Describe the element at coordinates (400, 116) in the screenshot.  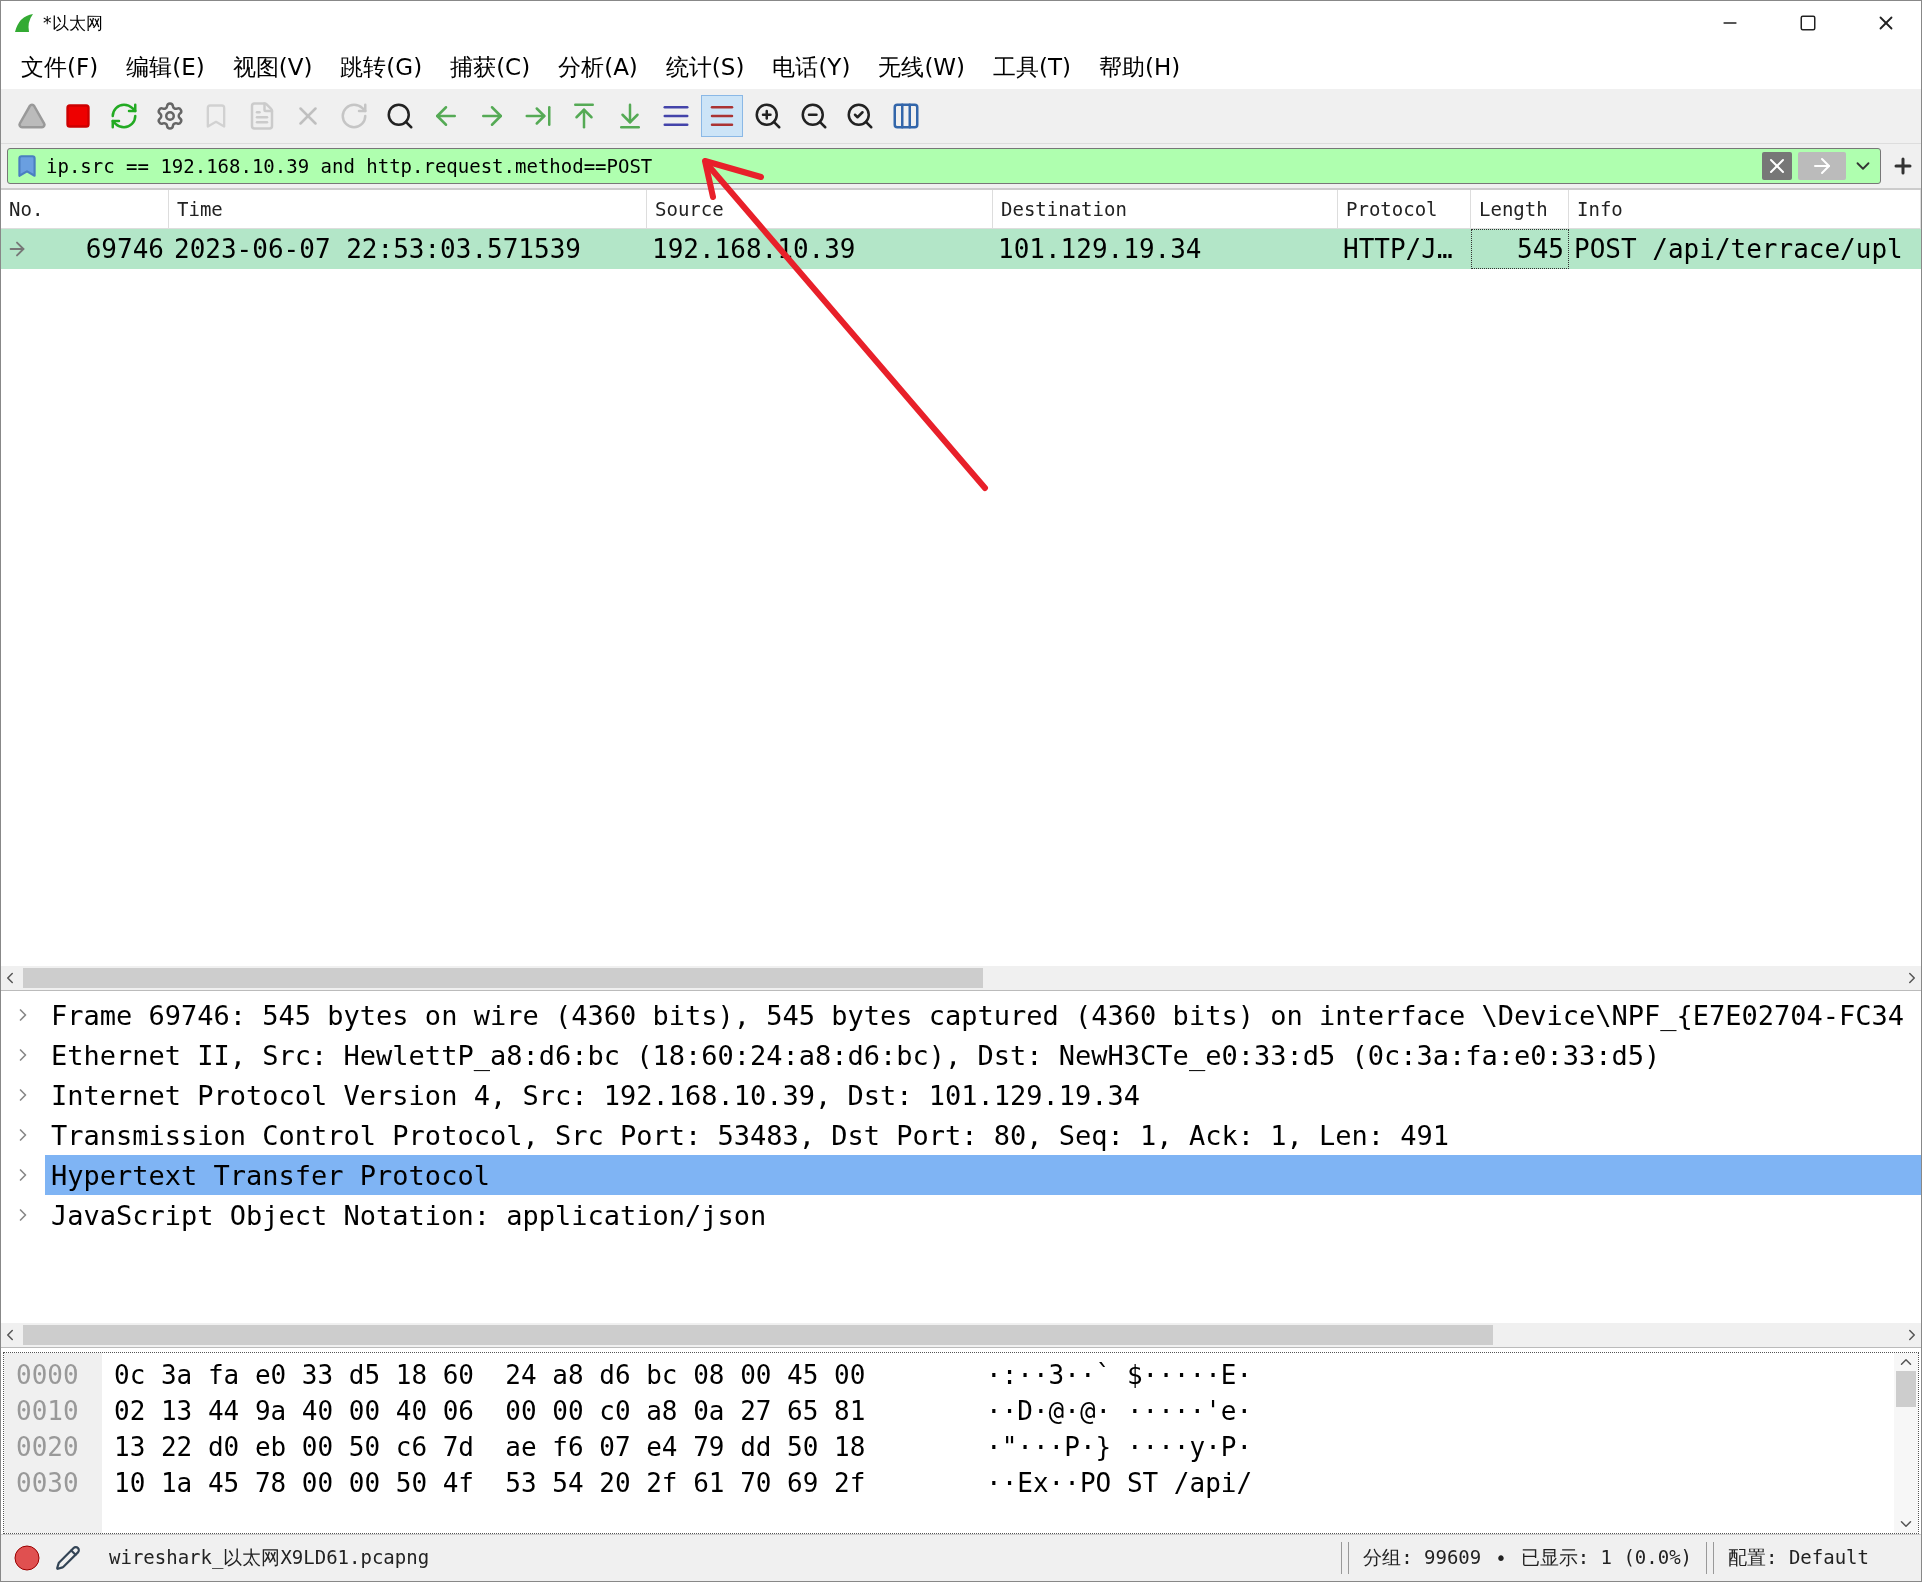
I see `search-icon` at that location.